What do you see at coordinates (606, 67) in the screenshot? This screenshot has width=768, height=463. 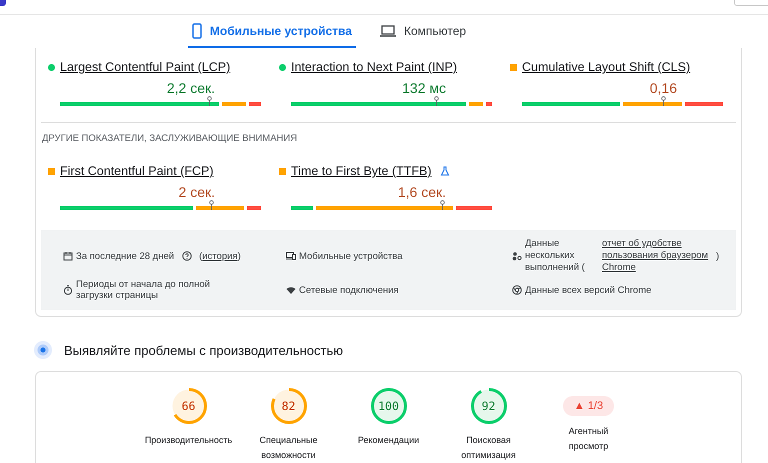 I see `metric-name-link: Cumulative Layout Shift (CLS)` at bounding box center [606, 67].